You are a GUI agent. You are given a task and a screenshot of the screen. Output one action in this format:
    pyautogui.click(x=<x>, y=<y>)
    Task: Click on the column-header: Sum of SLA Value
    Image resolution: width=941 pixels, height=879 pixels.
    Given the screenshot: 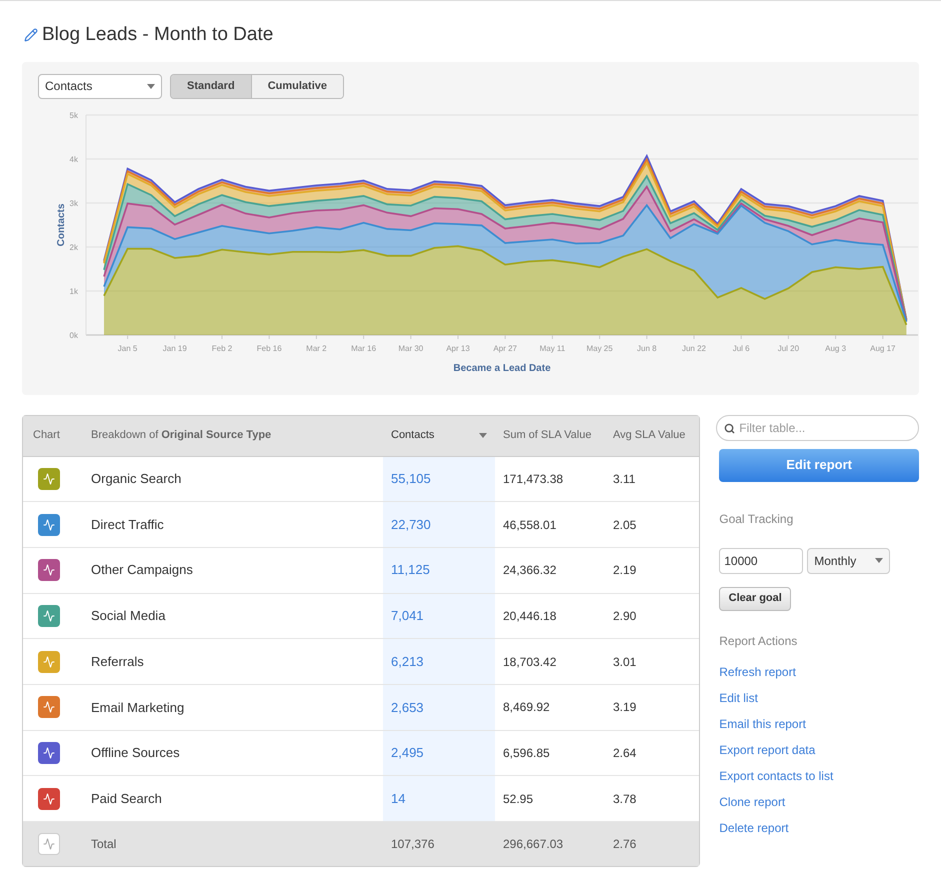 What is the action you would take?
    pyautogui.click(x=550, y=436)
    